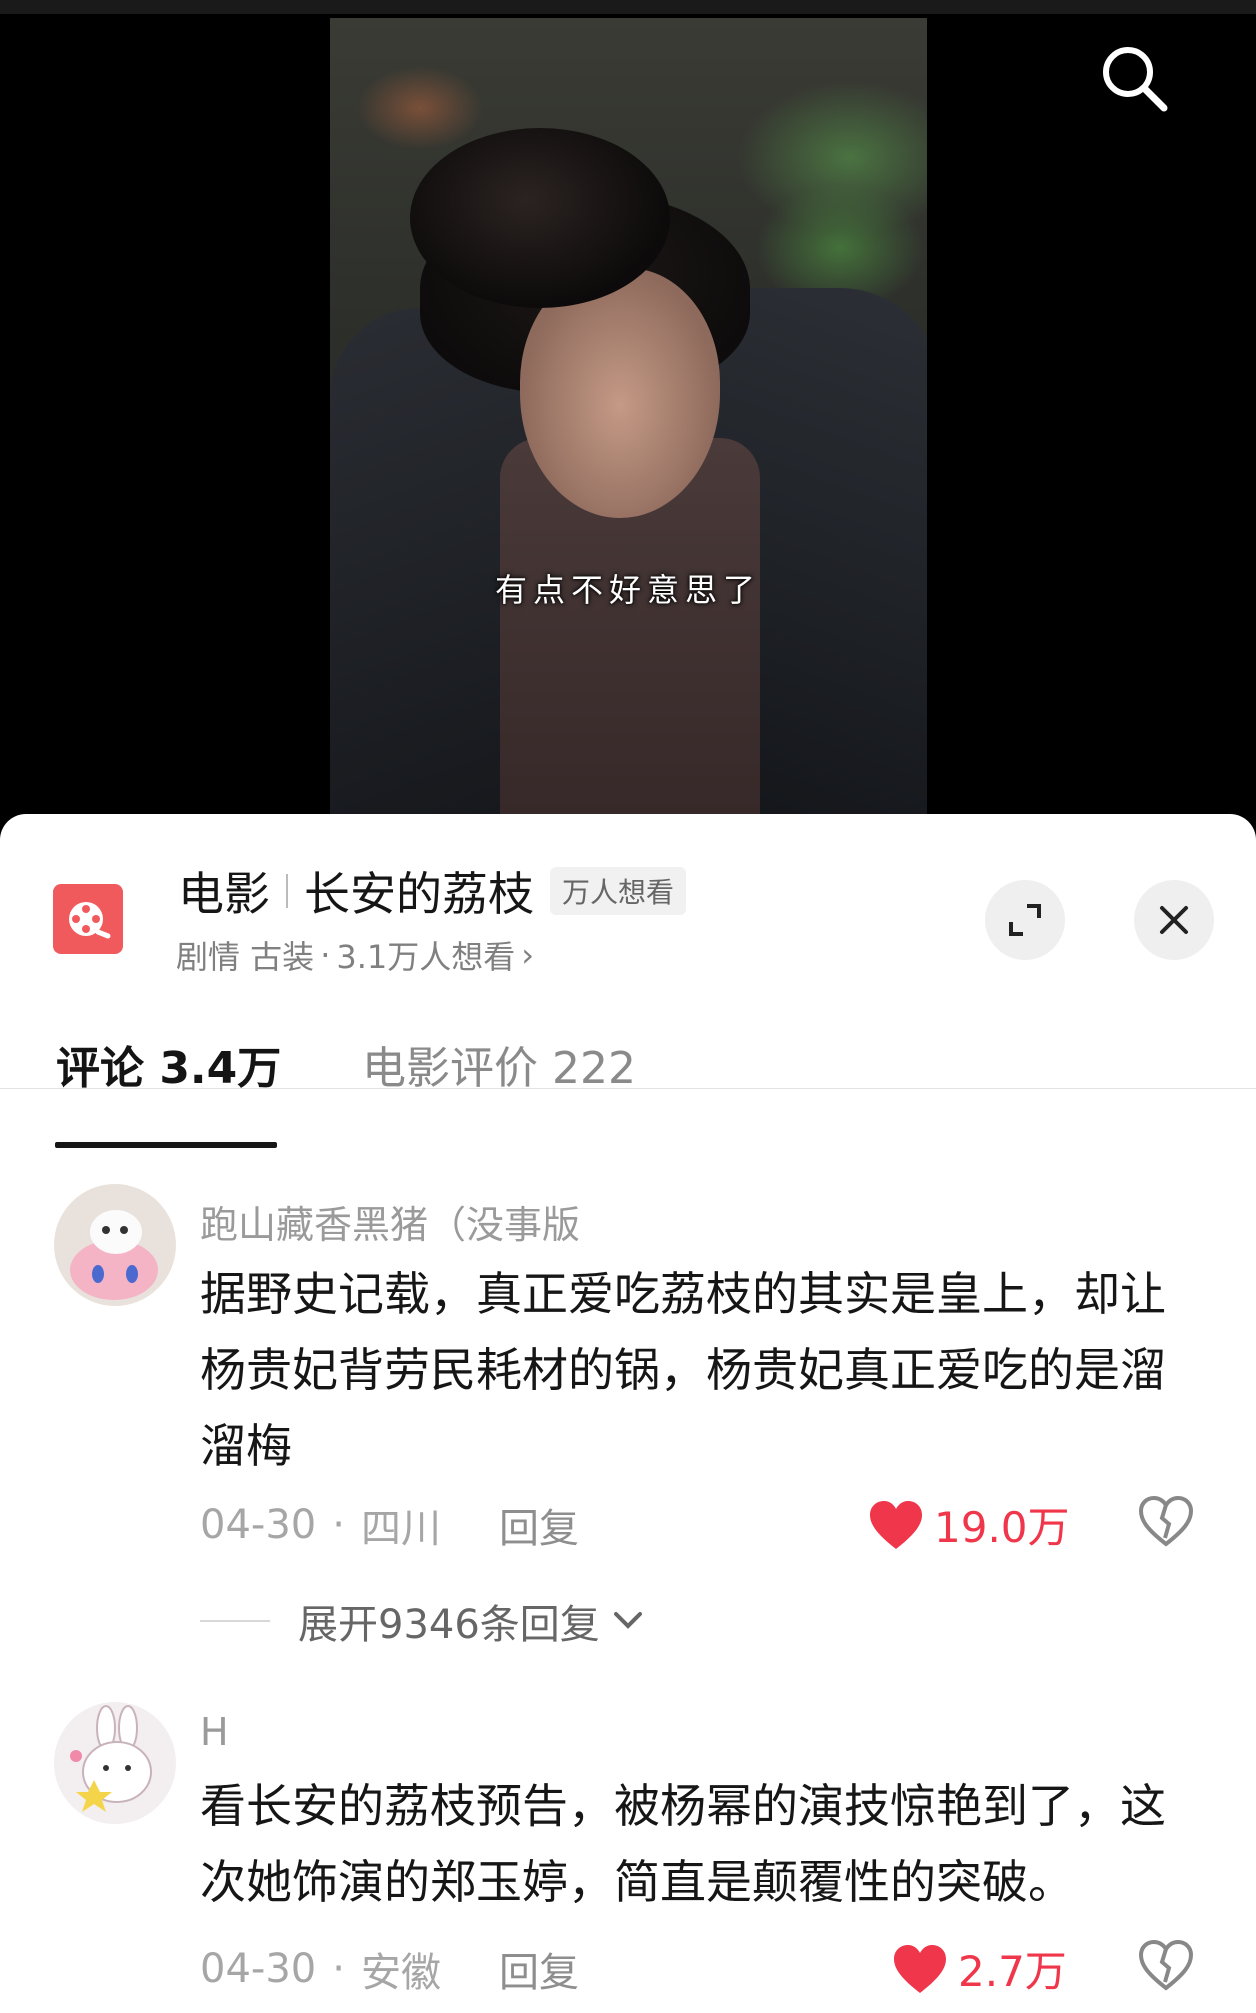  I want to click on search-button, so click(1134, 78).